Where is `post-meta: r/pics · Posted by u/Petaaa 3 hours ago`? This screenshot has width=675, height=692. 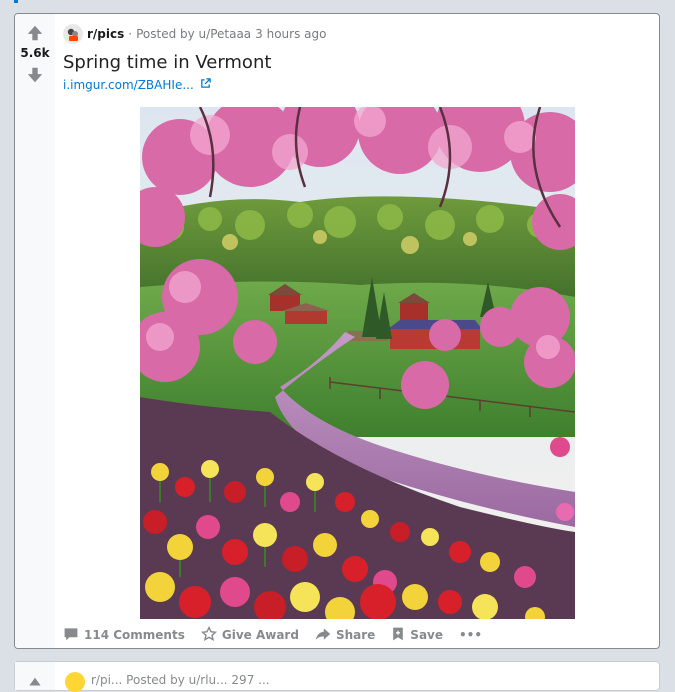
post-meta: r/pics · Posted by u/Petaaa 3 hours ago is located at coordinates (194, 34).